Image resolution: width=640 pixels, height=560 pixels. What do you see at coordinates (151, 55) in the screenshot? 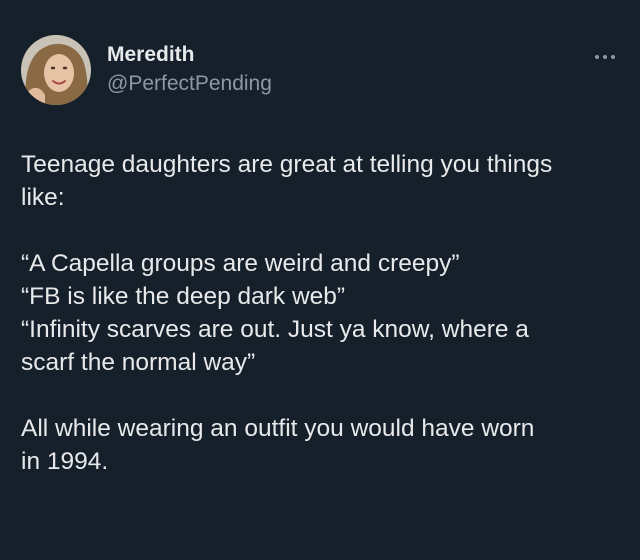
I see `author-display-name: Meredith` at bounding box center [151, 55].